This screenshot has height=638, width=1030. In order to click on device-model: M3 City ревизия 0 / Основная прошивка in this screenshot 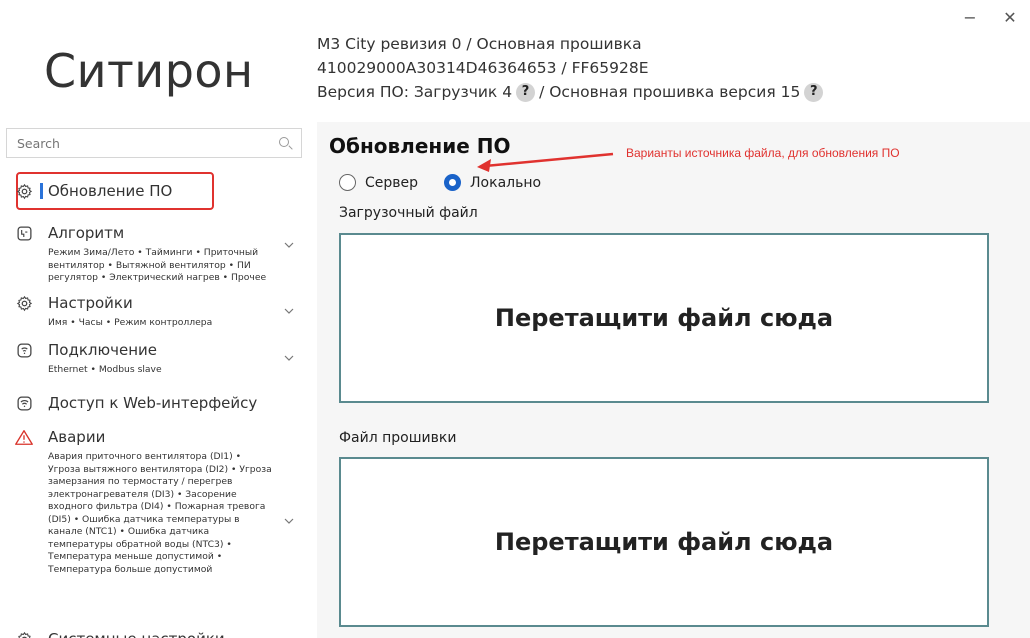, I will do `click(479, 44)`.